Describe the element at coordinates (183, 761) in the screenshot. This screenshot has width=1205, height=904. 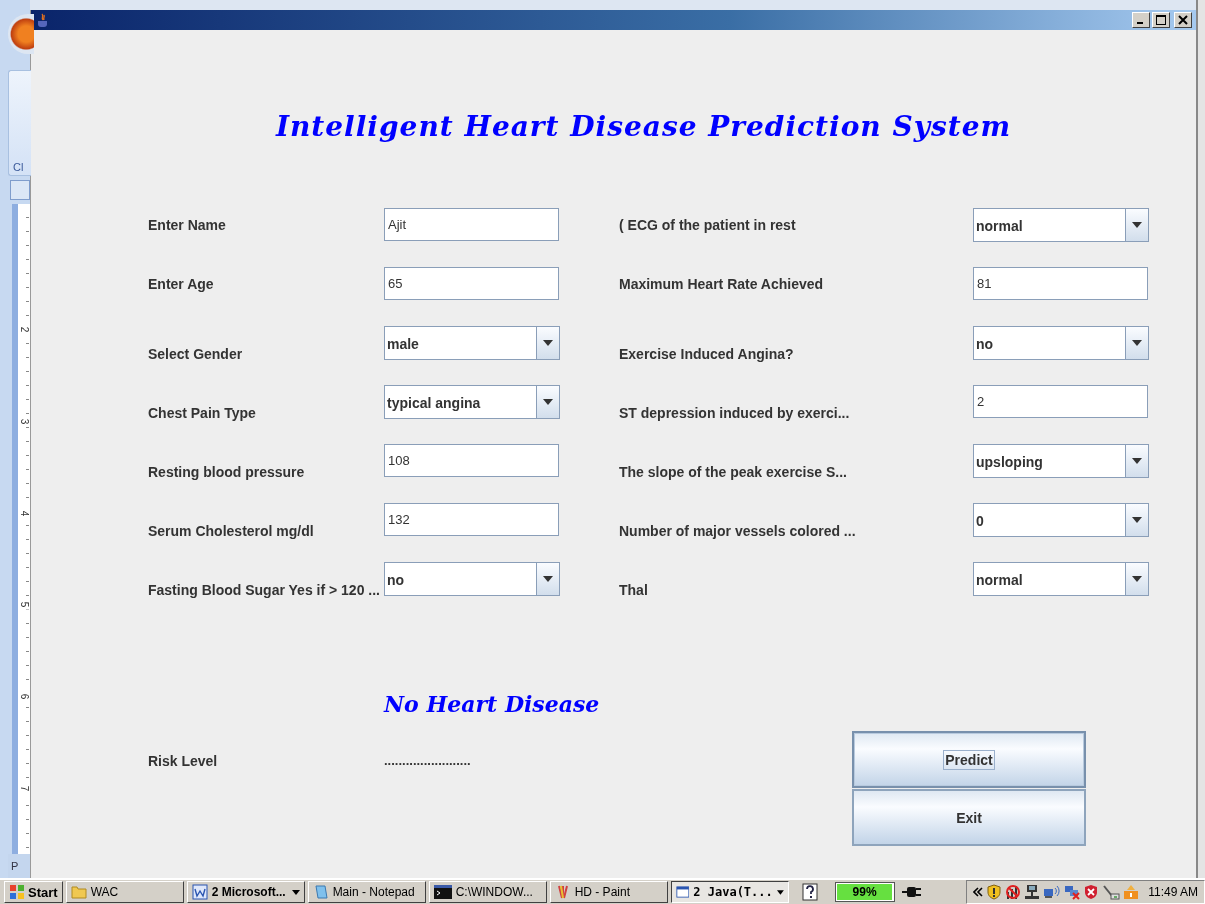
I see `risk-label: Risk Level` at that location.